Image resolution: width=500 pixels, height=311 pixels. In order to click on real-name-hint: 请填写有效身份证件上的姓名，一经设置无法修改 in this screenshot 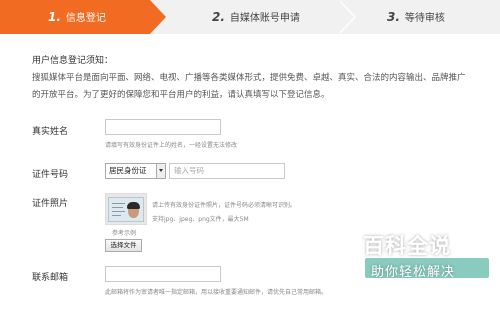, I will do `click(171, 145)`.